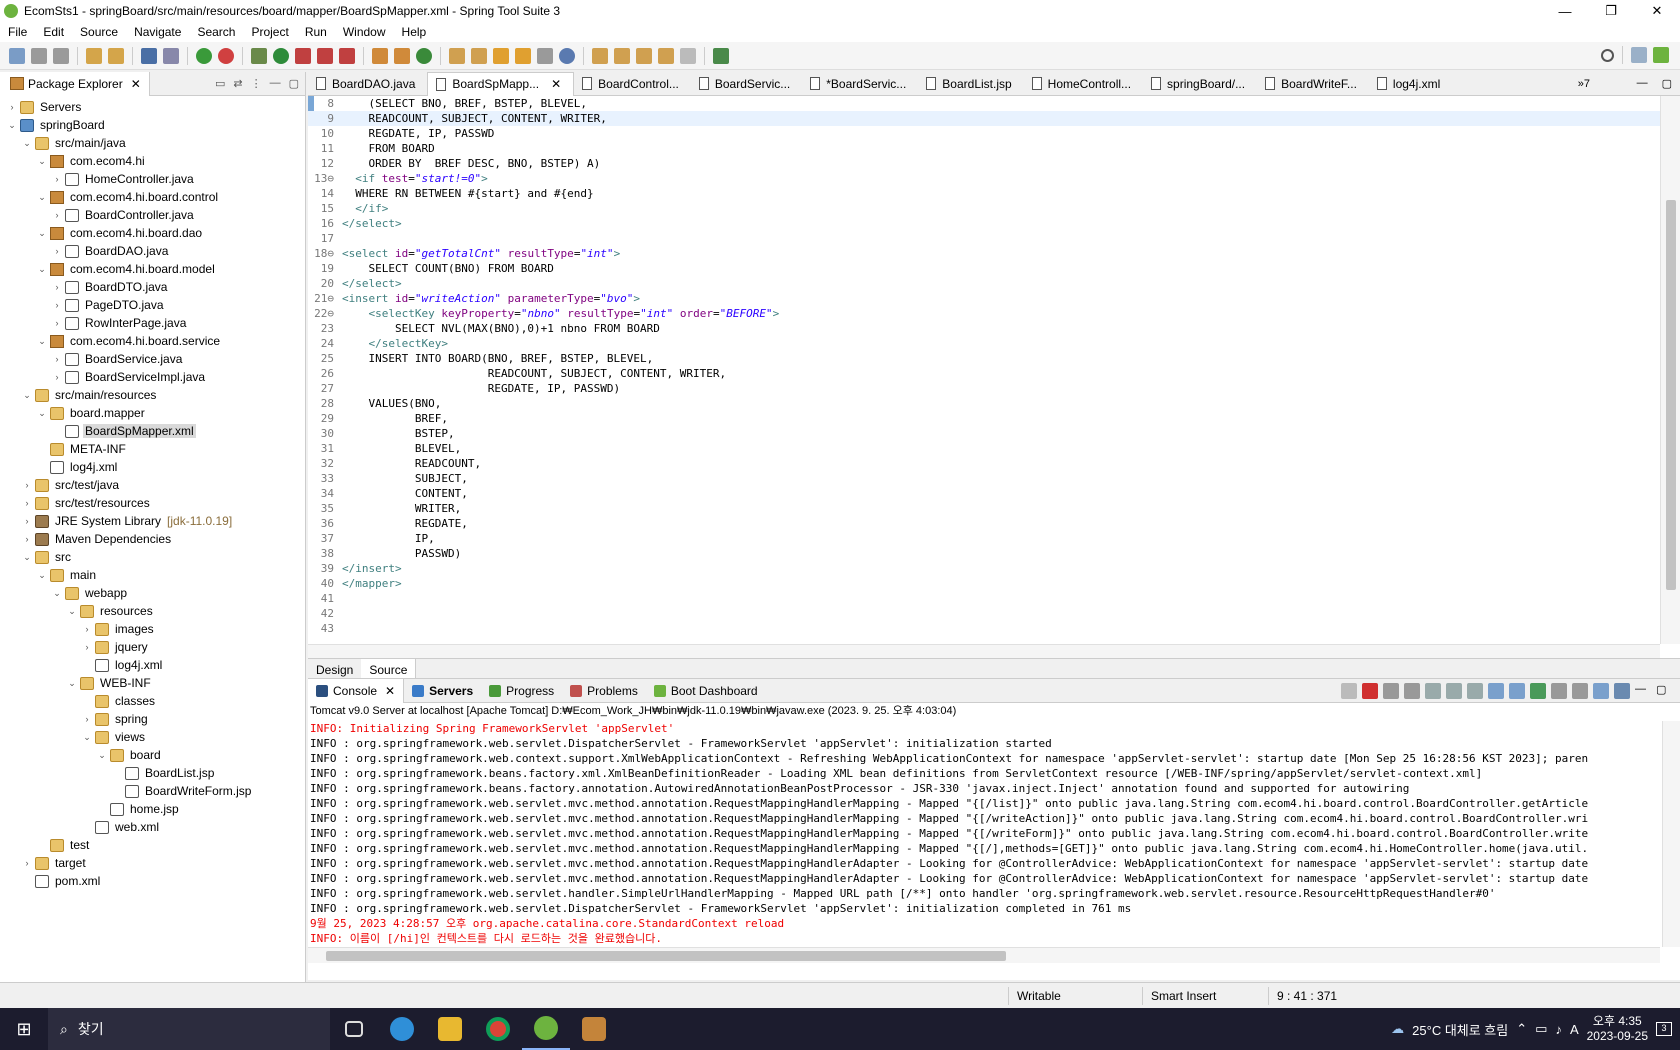  What do you see at coordinates (984, 568) in the screenshot?
I see `code-line: 39 </insert>` at bounding box center [984, 568].